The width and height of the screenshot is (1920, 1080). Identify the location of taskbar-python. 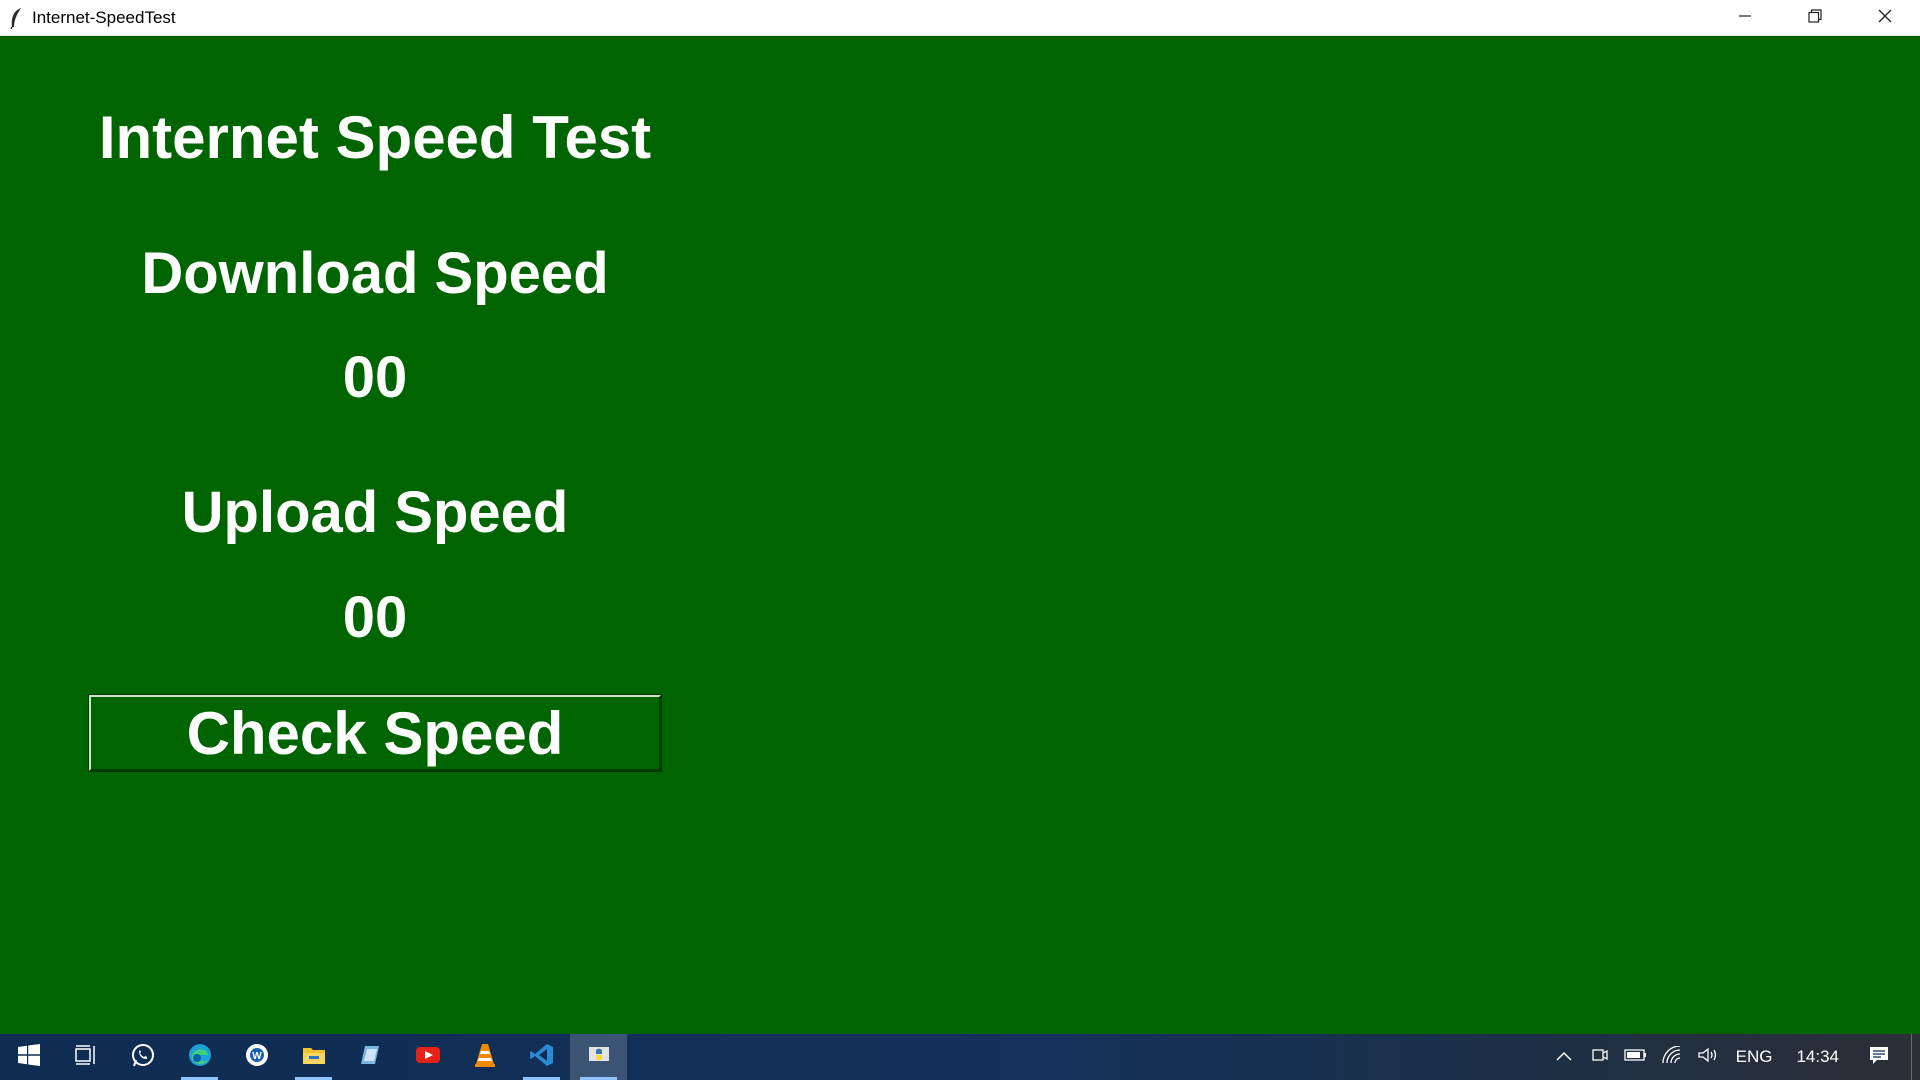
(598, 1057).